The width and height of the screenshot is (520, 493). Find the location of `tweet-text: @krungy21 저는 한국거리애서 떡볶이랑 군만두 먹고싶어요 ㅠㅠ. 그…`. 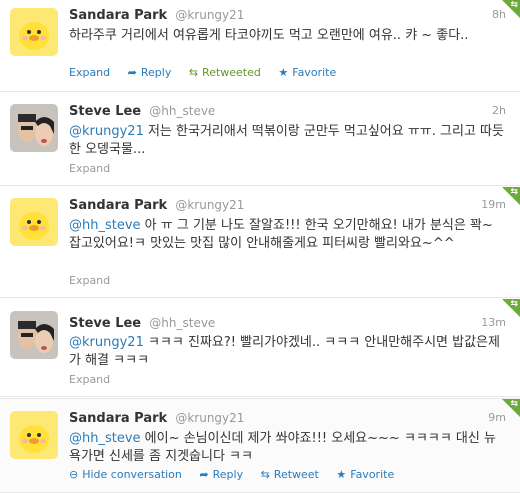

tweet-text: @krungy21 저는 한국거리애서 떡볶이랑 군만두 먹고싶어요 ㅠㅠ. 그… is located at coordinates (287, 141).